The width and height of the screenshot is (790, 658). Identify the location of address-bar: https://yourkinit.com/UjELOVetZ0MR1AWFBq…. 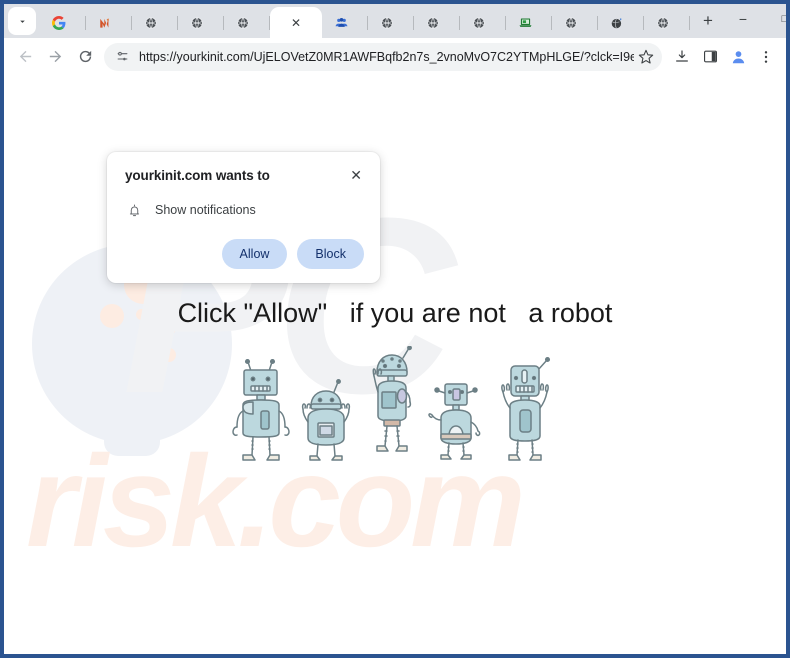
(383, 56).